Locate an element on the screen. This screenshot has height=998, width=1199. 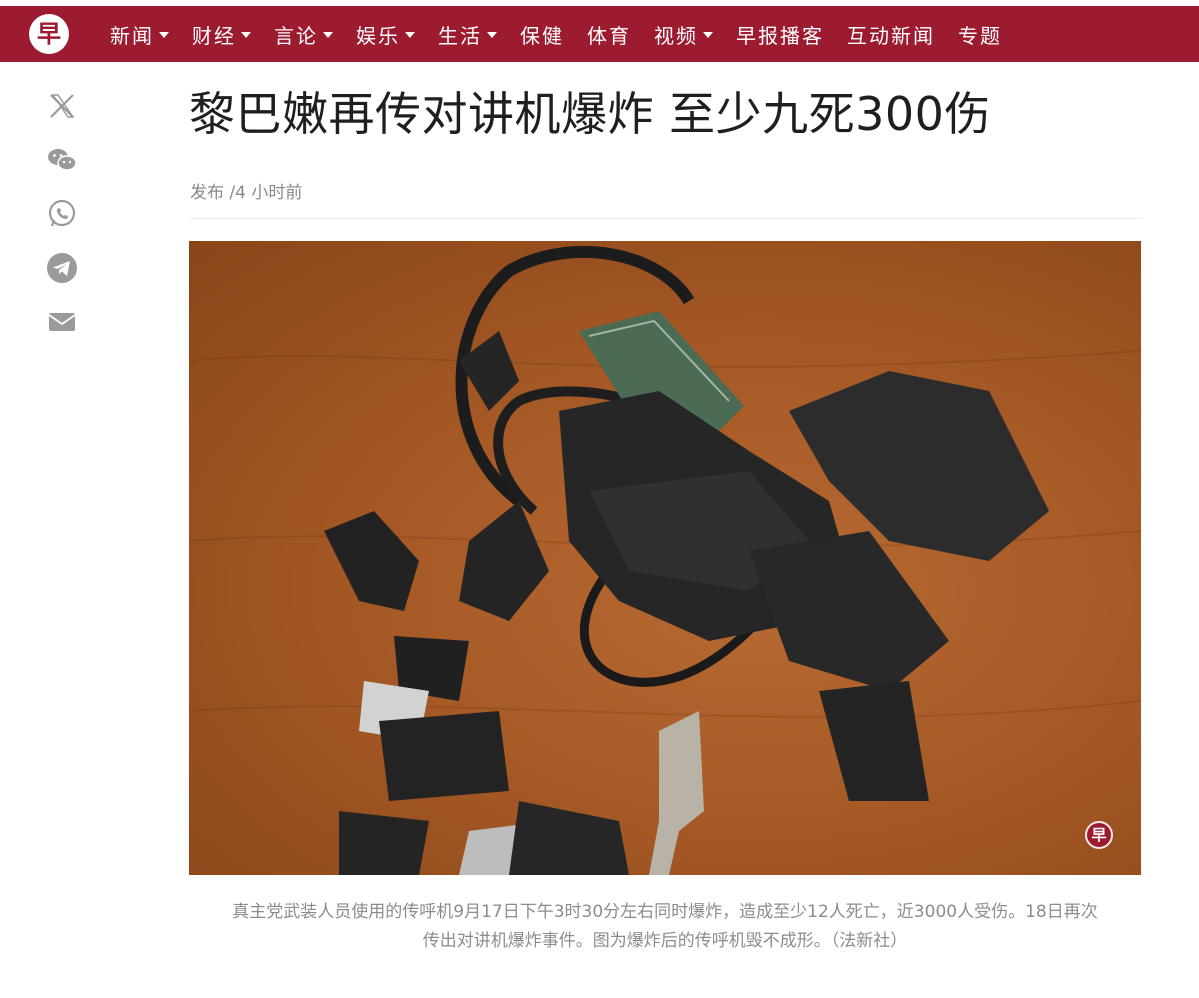
nav-item-label: 保健 is located at coordinates (542, 35).